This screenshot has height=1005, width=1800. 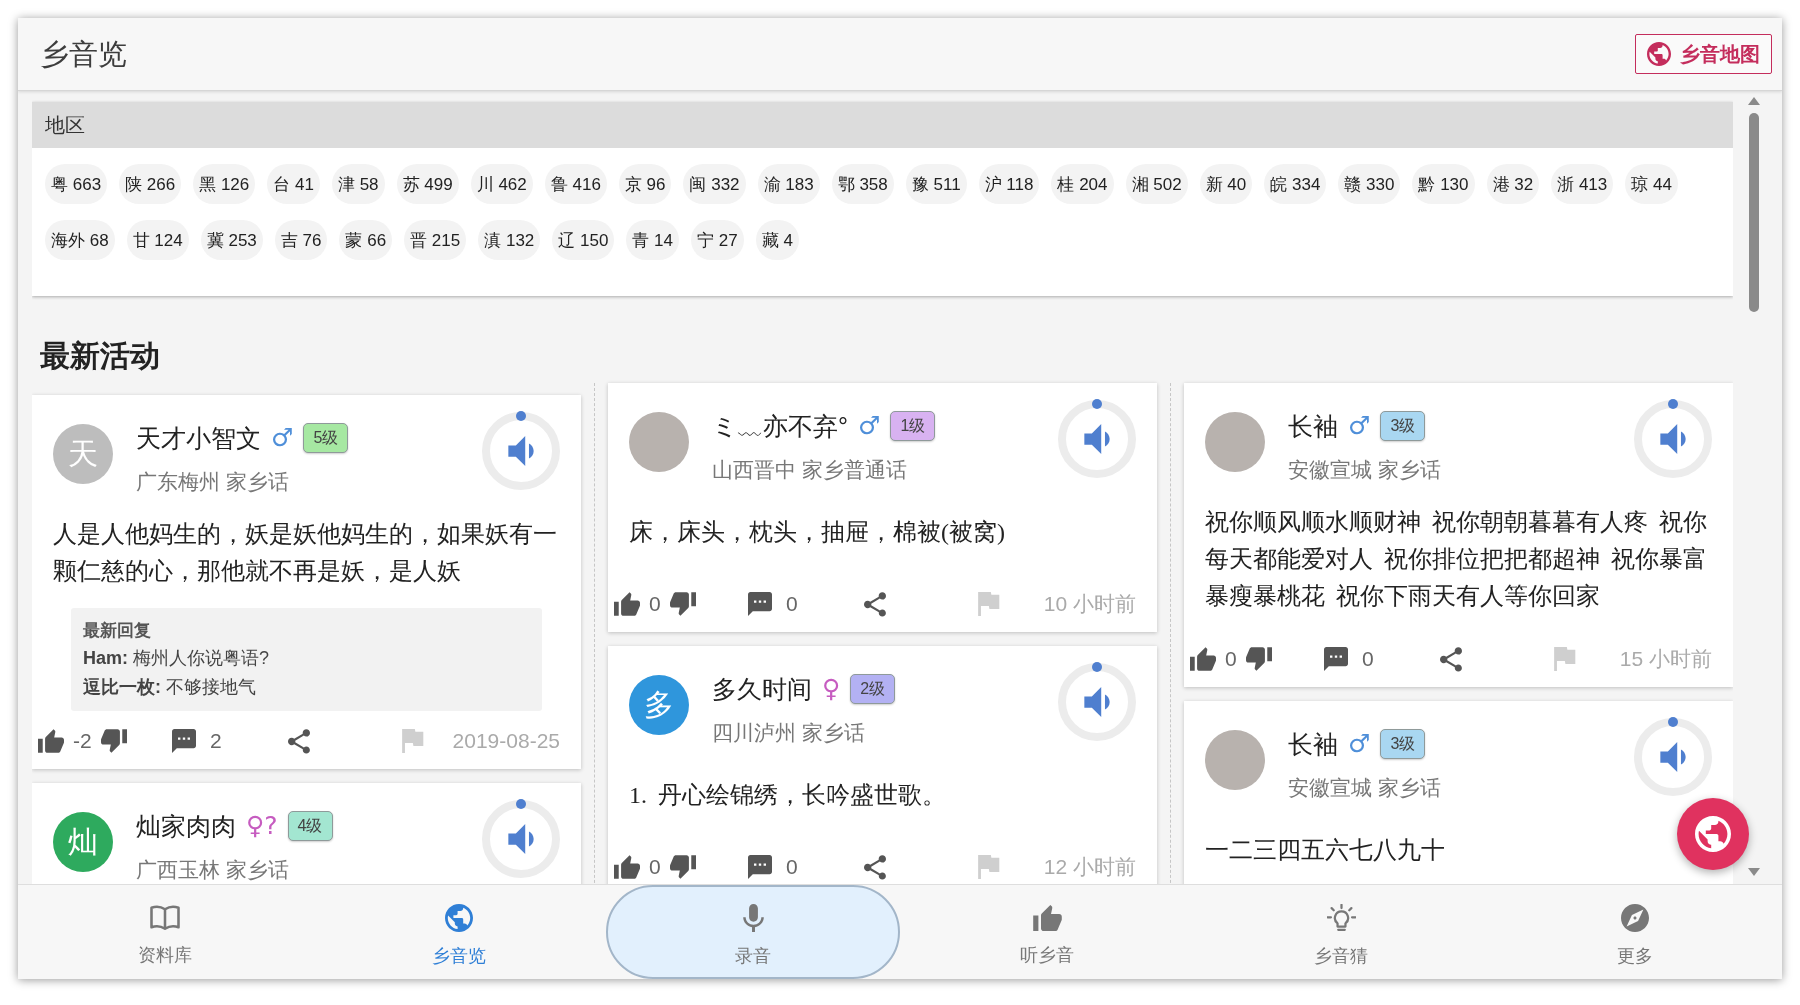 I want to click on nav-tab: 乡音猜, so click(x=1341, y=932).